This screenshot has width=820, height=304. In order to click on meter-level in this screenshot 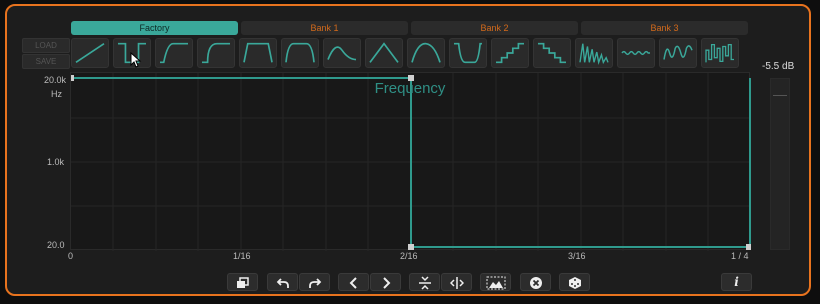, I will do `click(780, 95)`.